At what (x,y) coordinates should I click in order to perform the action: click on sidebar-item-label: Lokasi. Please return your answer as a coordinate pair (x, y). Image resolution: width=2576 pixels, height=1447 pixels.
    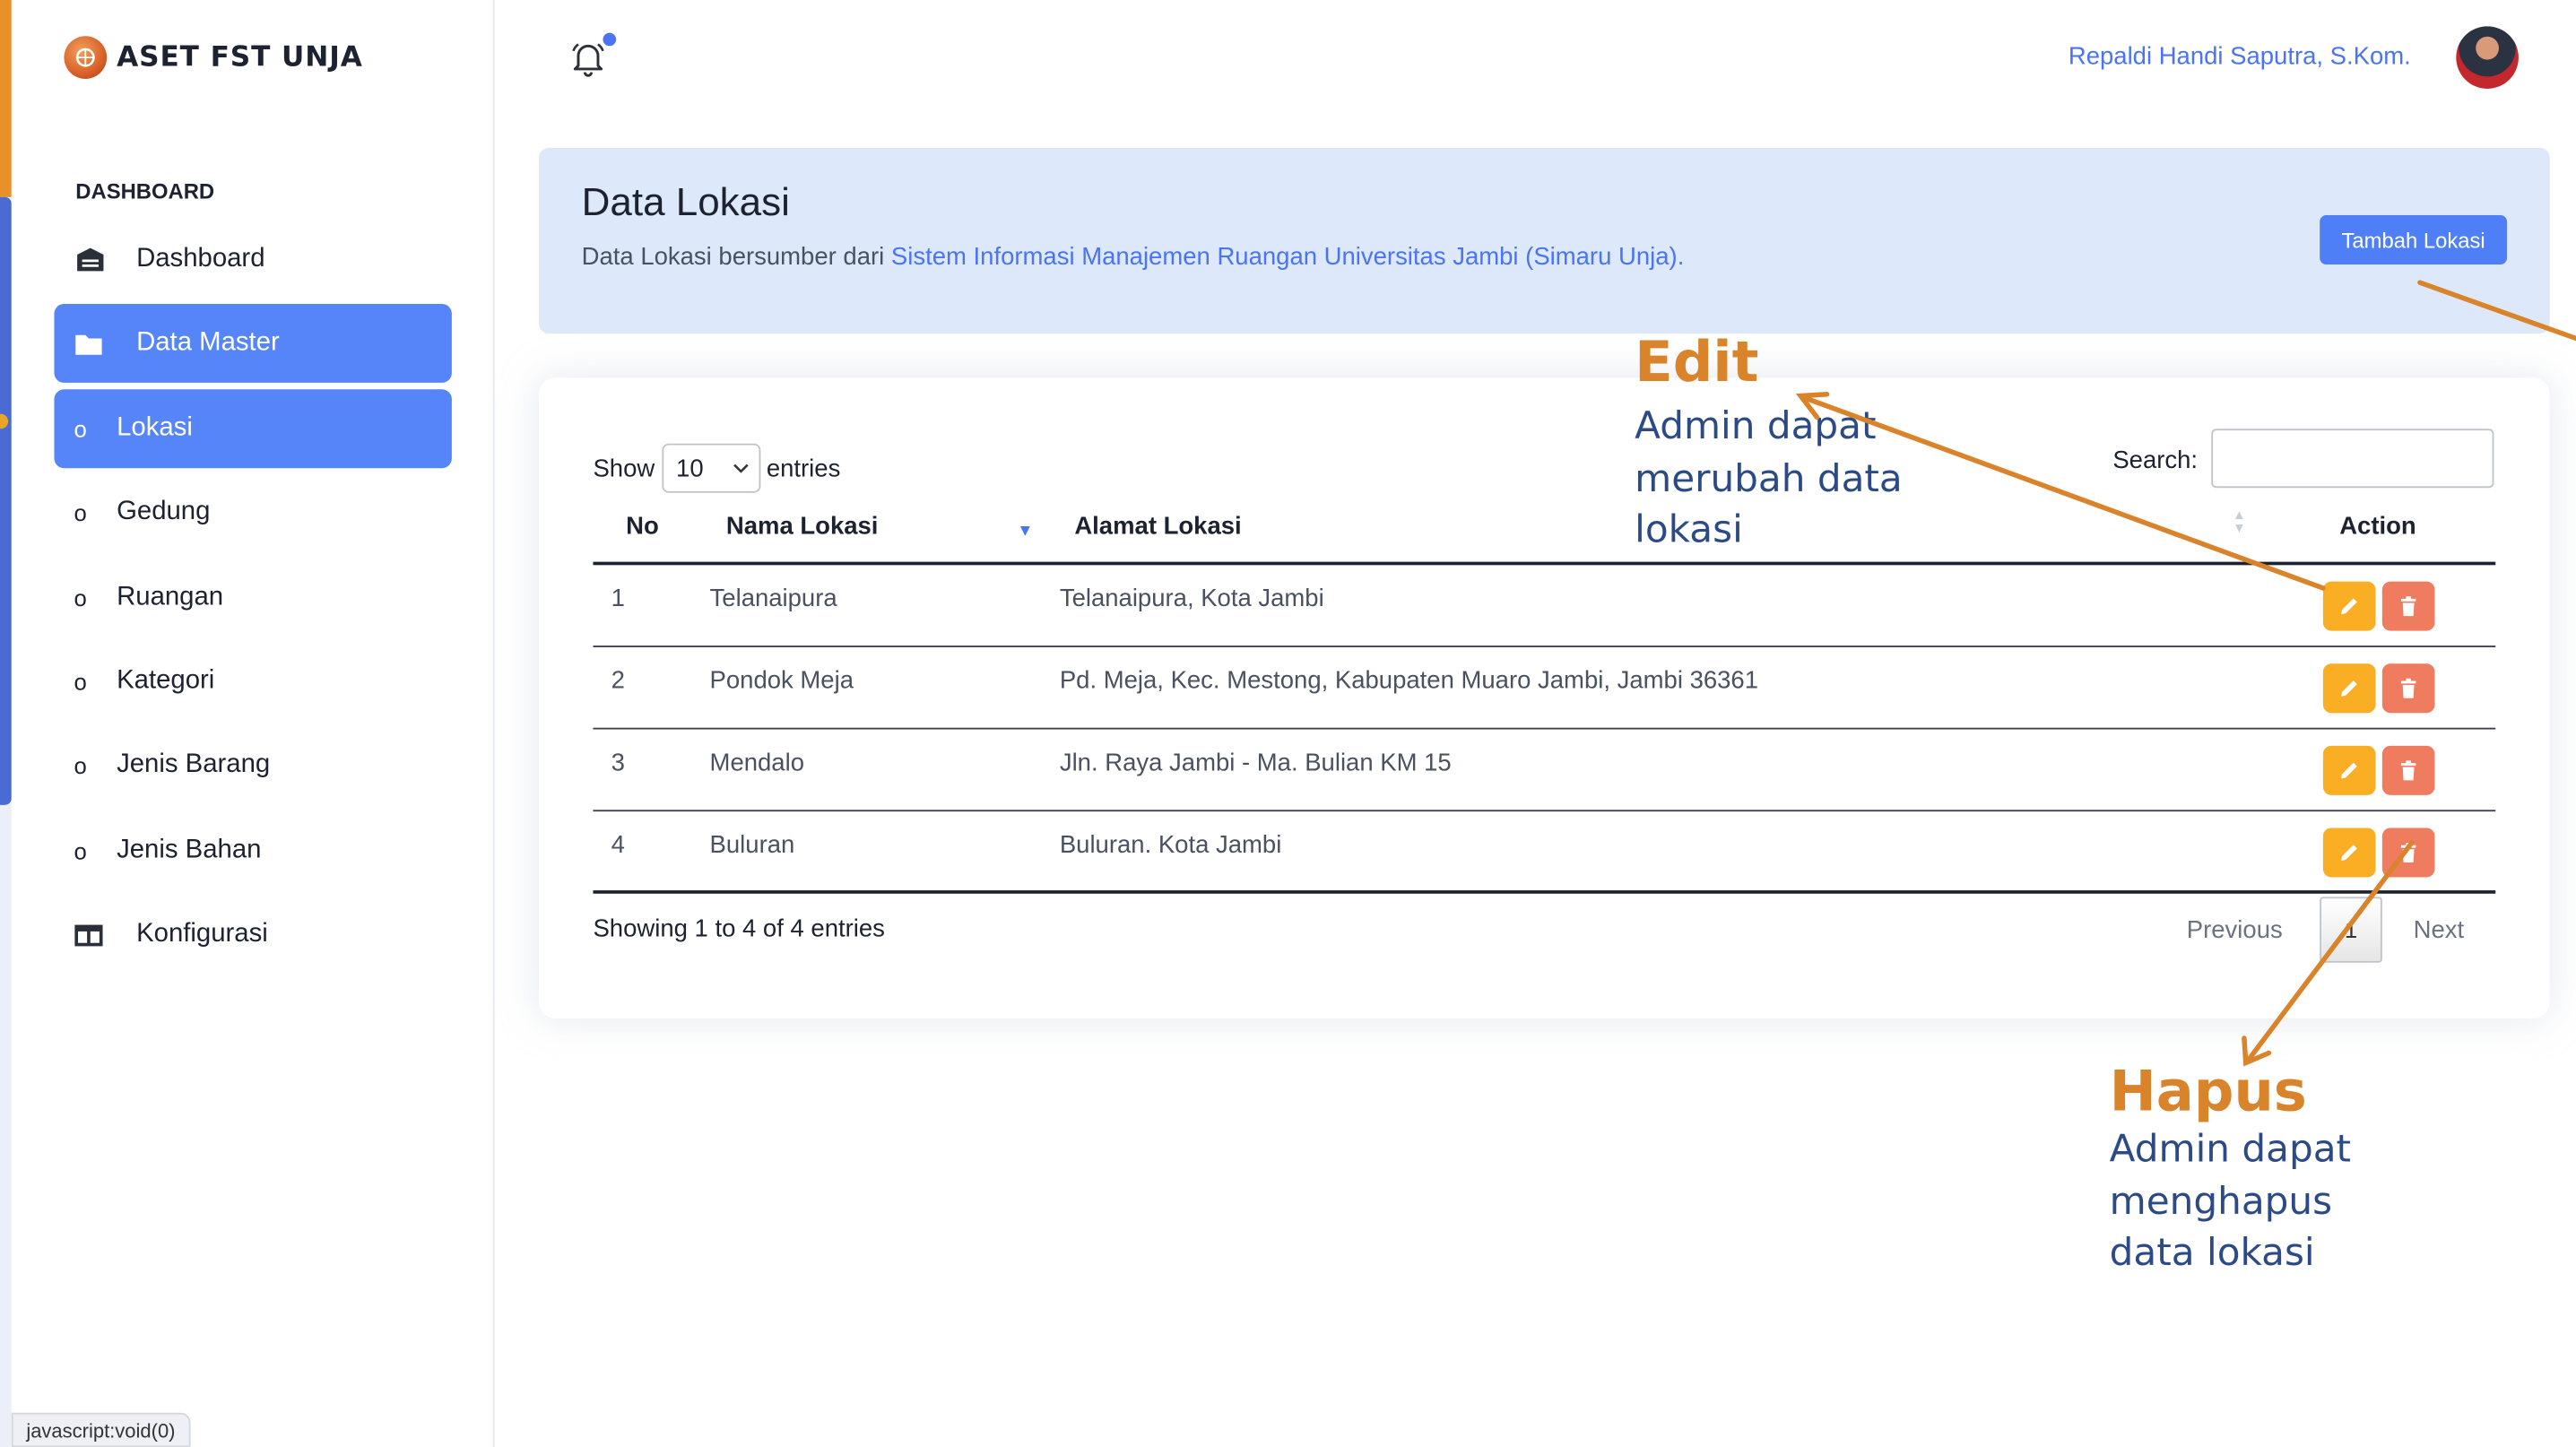
    Looking at the image, I should click on (155, 428).